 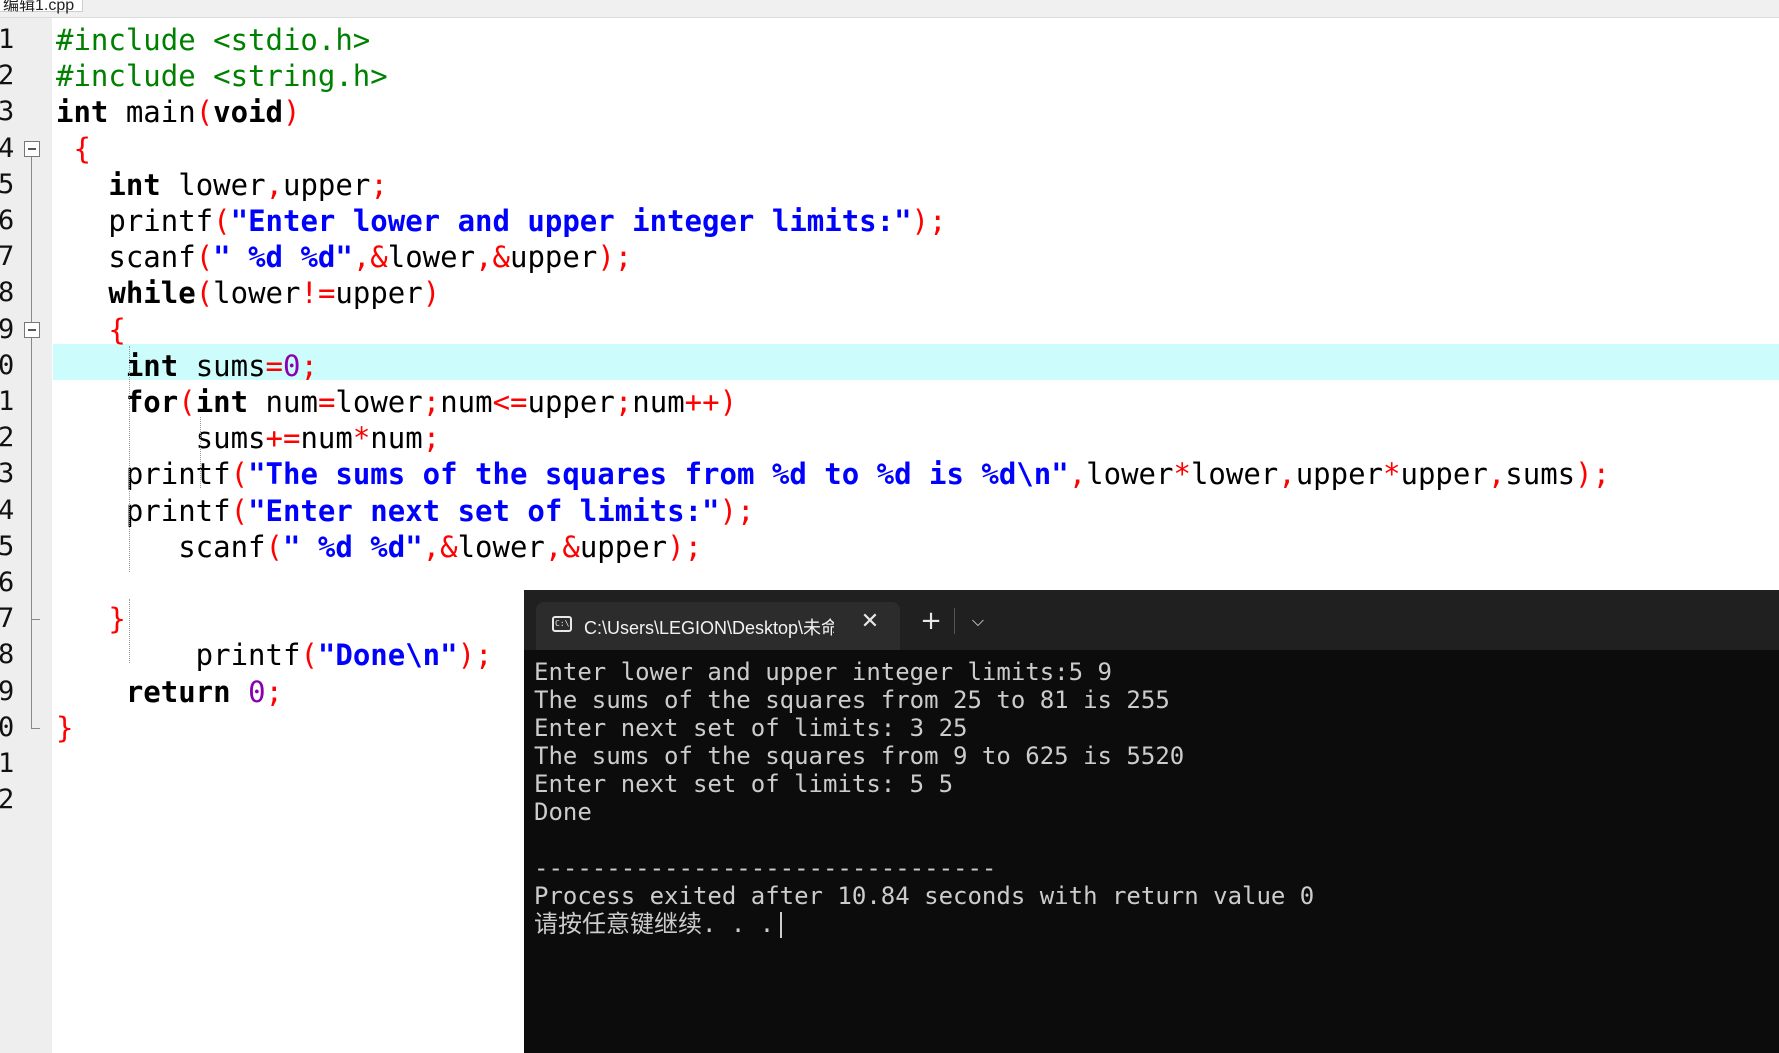 I want to click on code-line: int main(void), so click(x=178, y=112).